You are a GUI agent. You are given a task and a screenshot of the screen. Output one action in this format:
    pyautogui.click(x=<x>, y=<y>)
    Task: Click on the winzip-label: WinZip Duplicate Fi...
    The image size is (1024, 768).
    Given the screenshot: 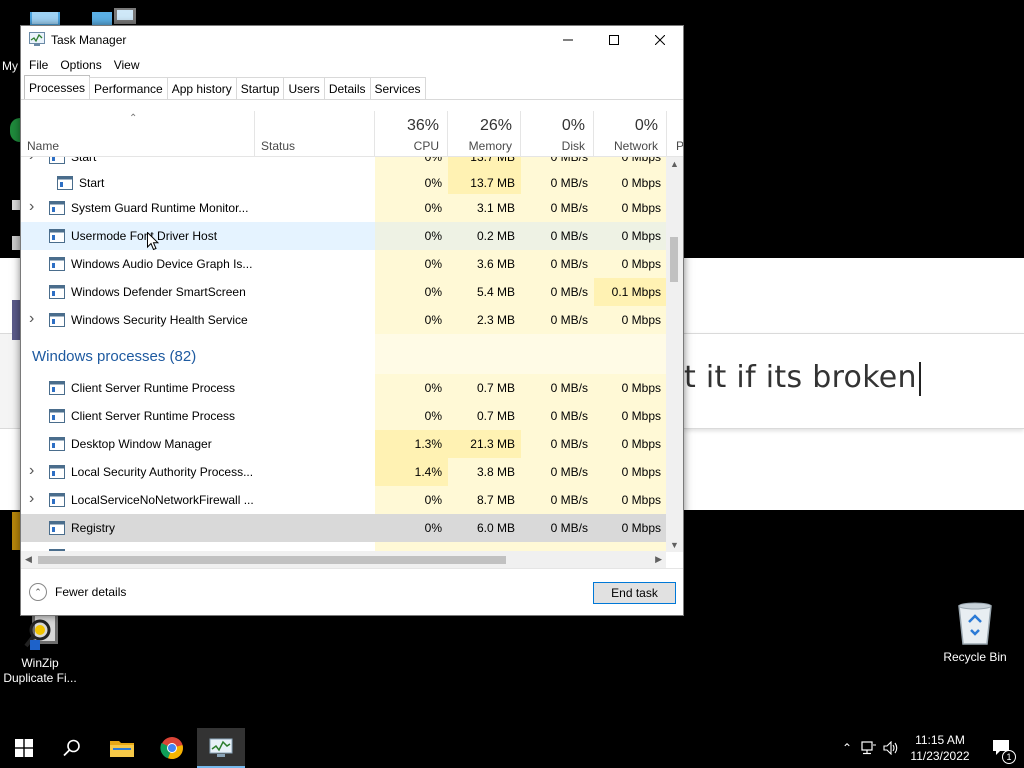 What is the action you would take?
    pyautogui.click(x=40, y=670)
    